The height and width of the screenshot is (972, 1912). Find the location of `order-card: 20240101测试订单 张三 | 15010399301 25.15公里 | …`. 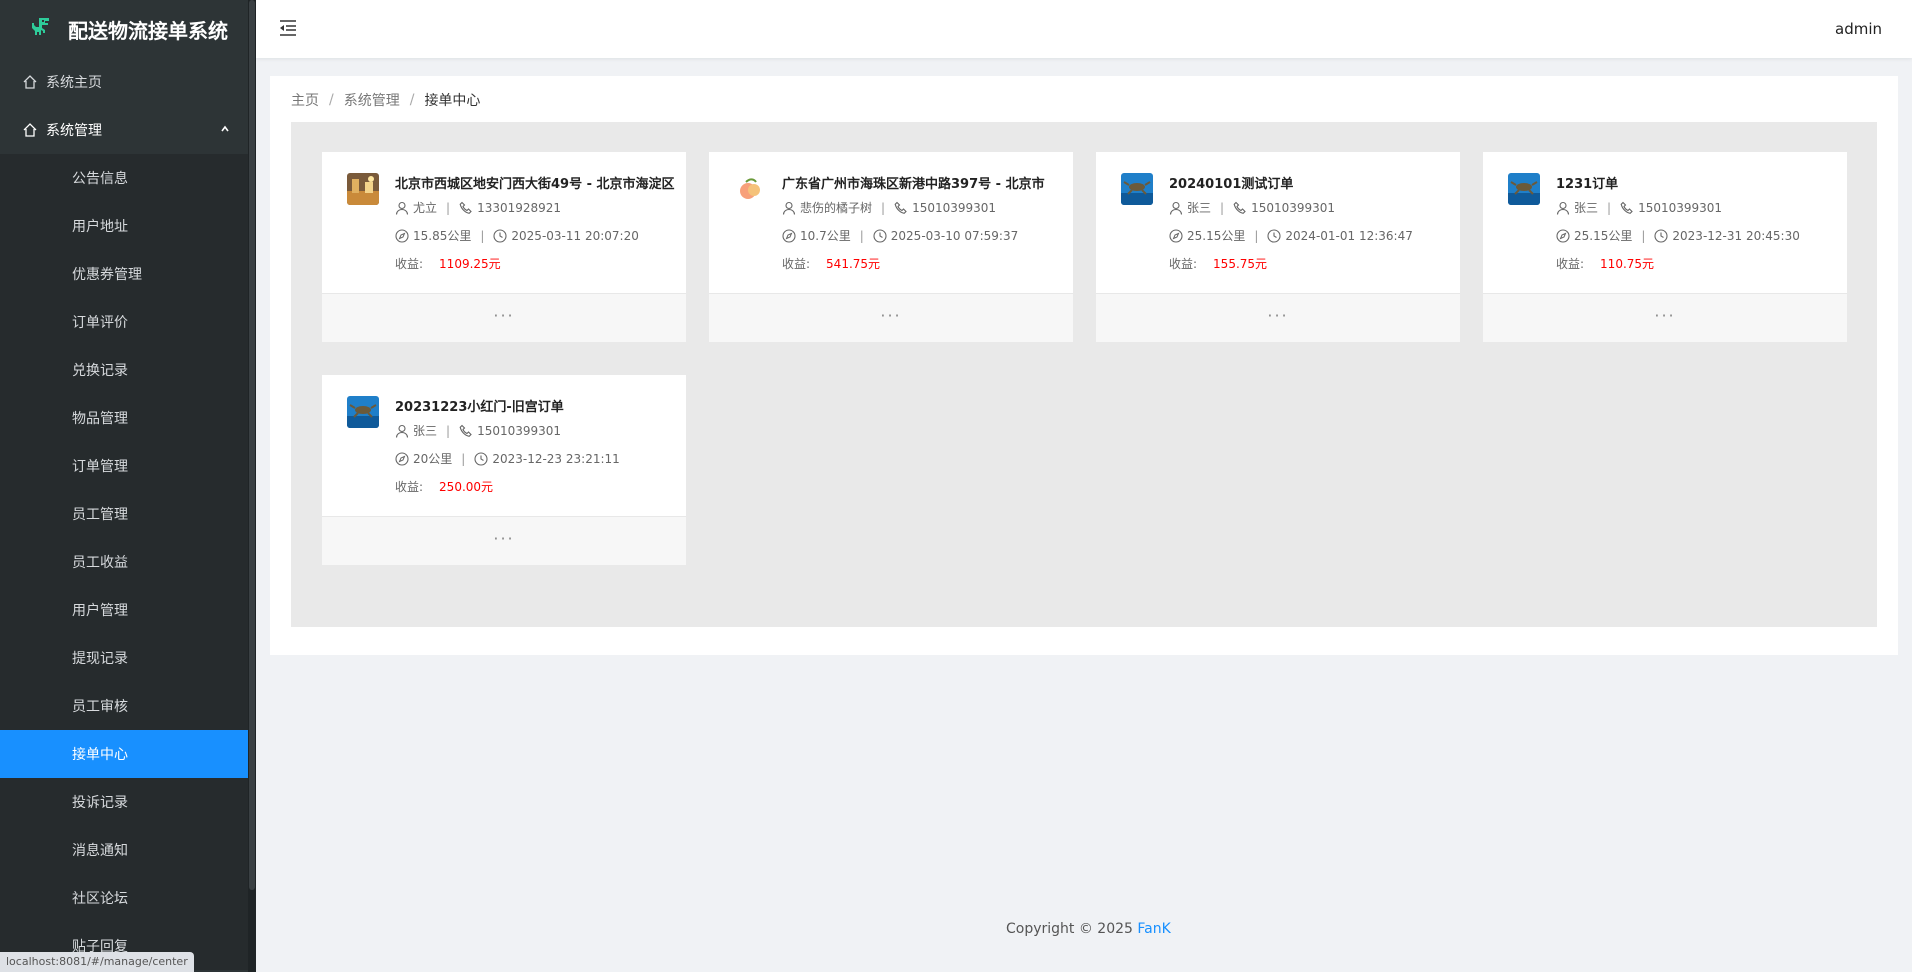

order-card: 20240101测试订单 张三 | 15010399301 25.15公里 | … is located at coordinates (1278, 247).